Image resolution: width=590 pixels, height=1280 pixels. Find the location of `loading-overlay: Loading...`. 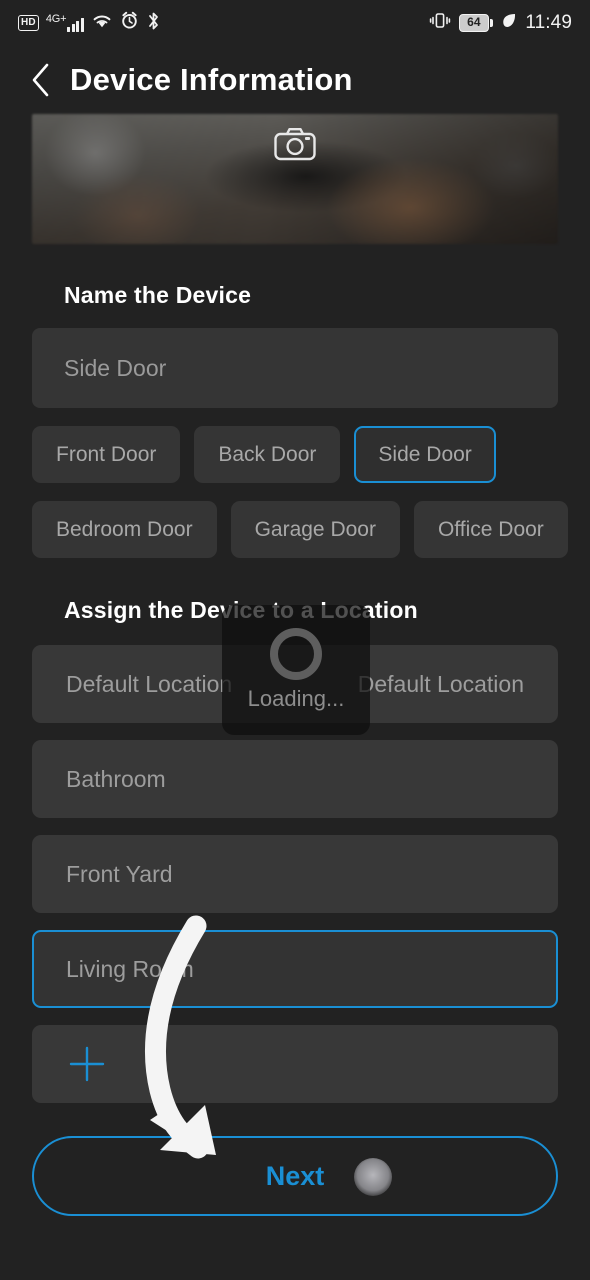

loading-overlay: Loading... is located at coordinates (296, 670).